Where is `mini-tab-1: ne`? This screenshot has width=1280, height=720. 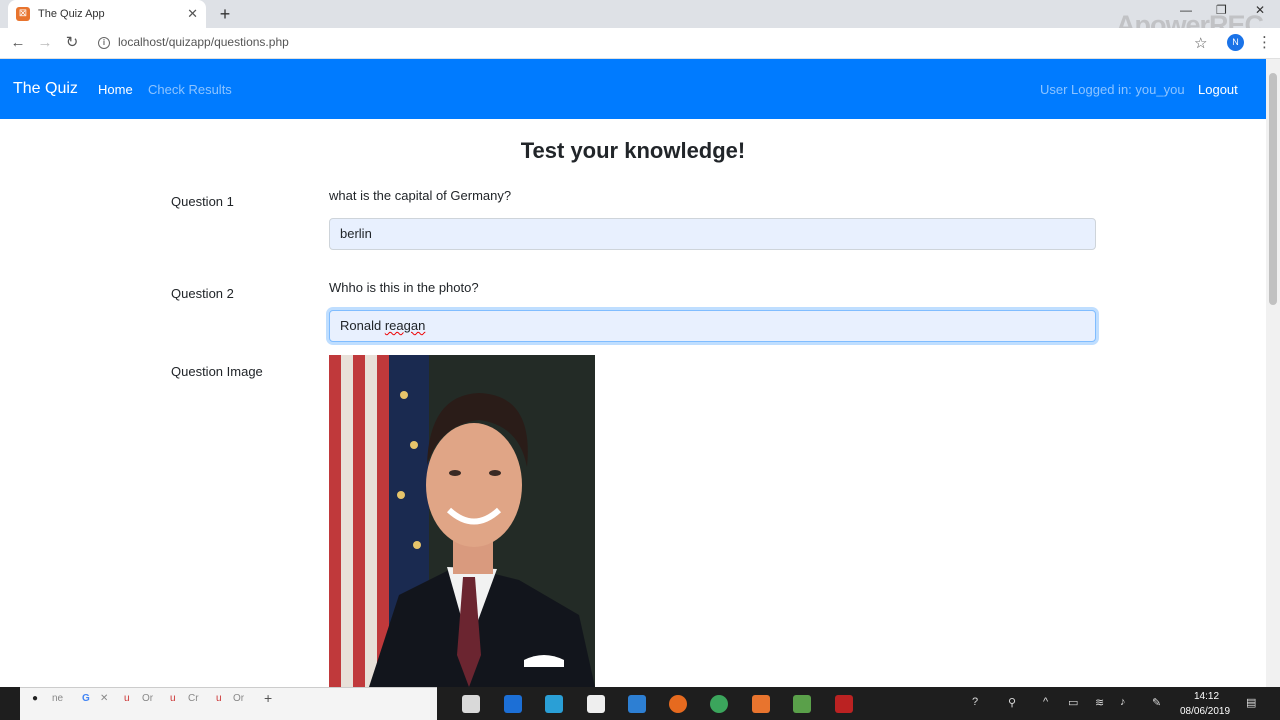
mini-tab-1: ne is located at coordinates (57, 698).